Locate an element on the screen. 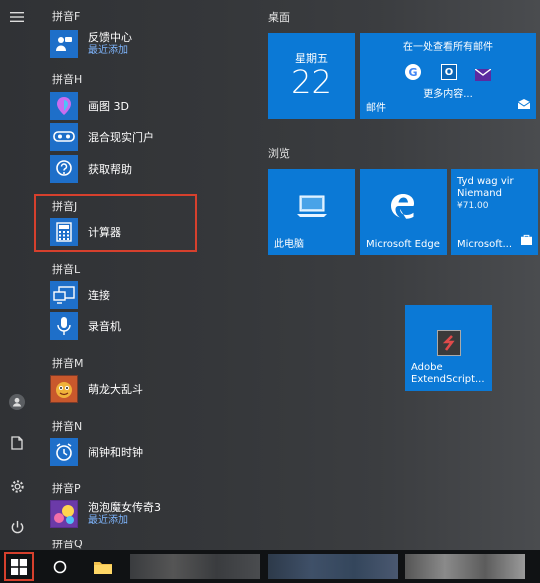 This screenshot has width=540, height=583. windows-start-icon is located at coordinates (19, 566).